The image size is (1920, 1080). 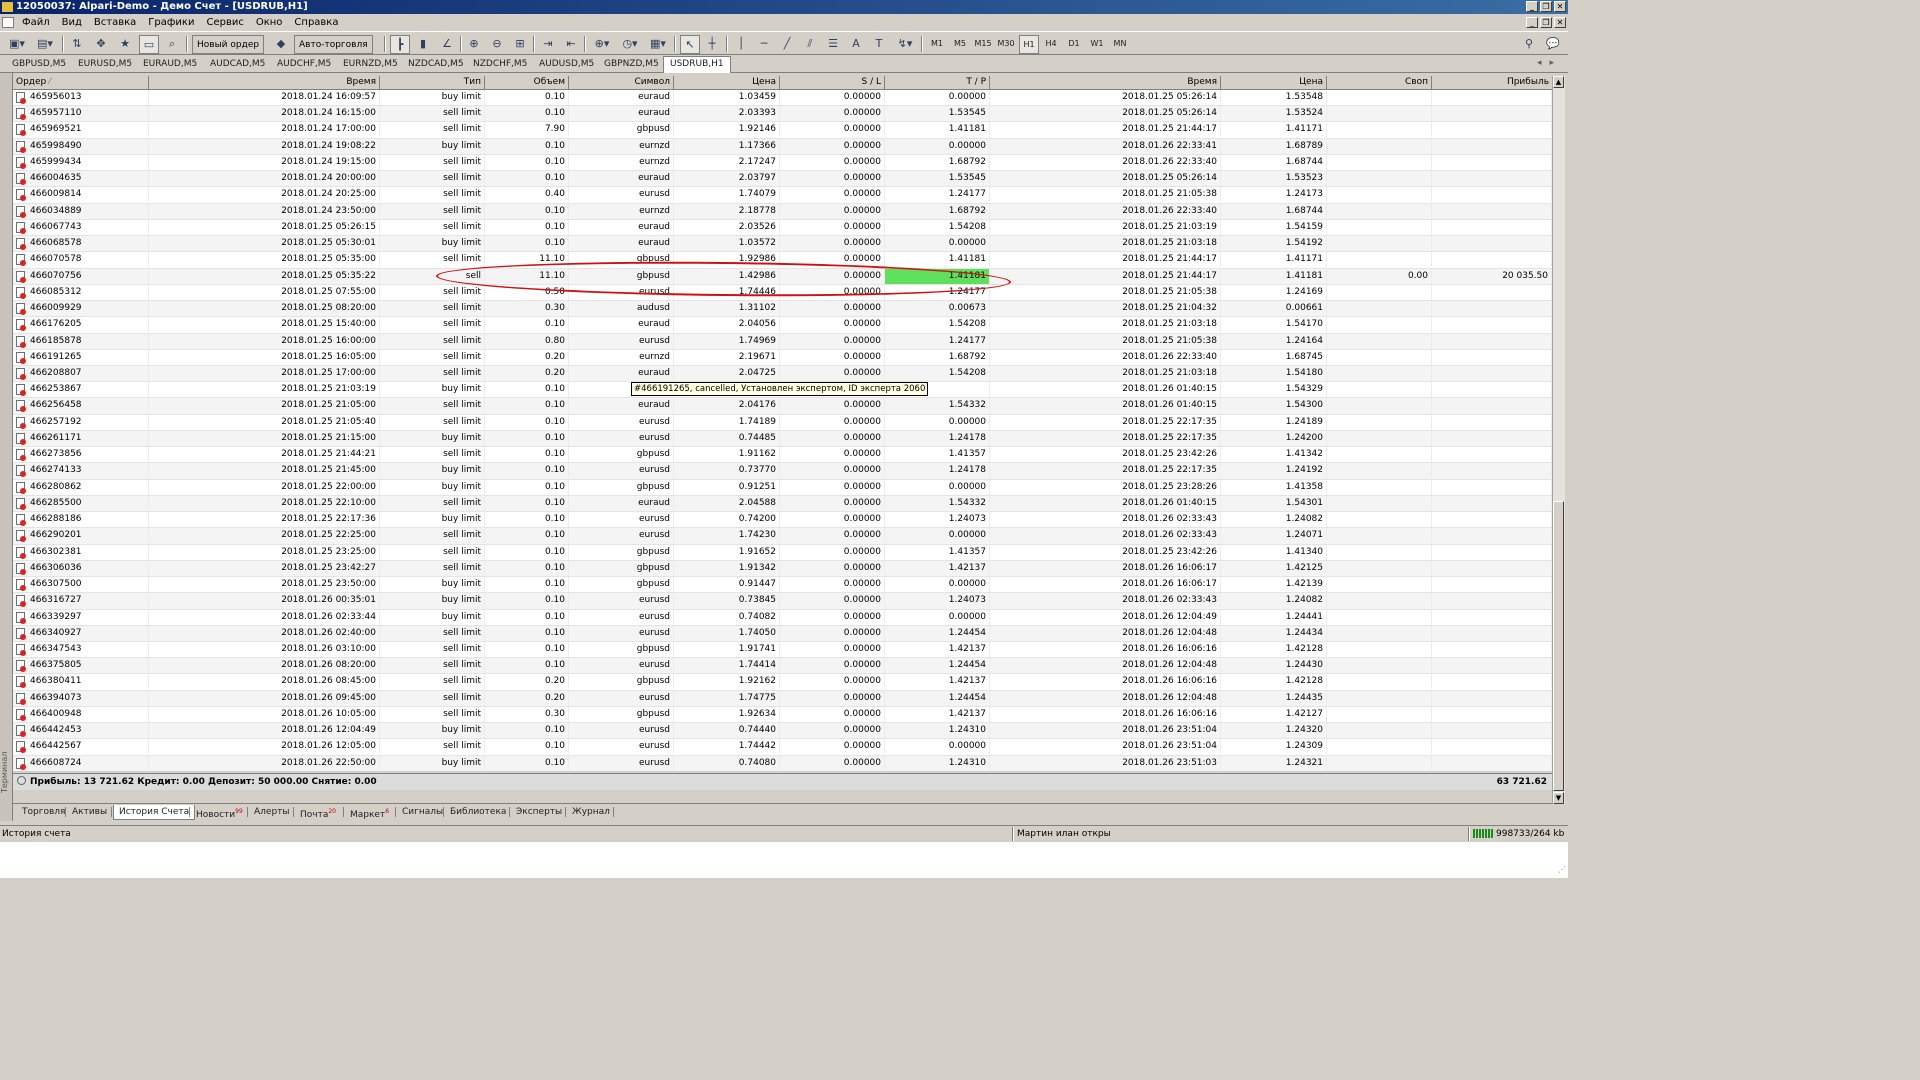 What do you see at coordinates (474, 43) in the screenshot?
I see `zoom-in-icon: ⊕` at bounding box center [474, 43].